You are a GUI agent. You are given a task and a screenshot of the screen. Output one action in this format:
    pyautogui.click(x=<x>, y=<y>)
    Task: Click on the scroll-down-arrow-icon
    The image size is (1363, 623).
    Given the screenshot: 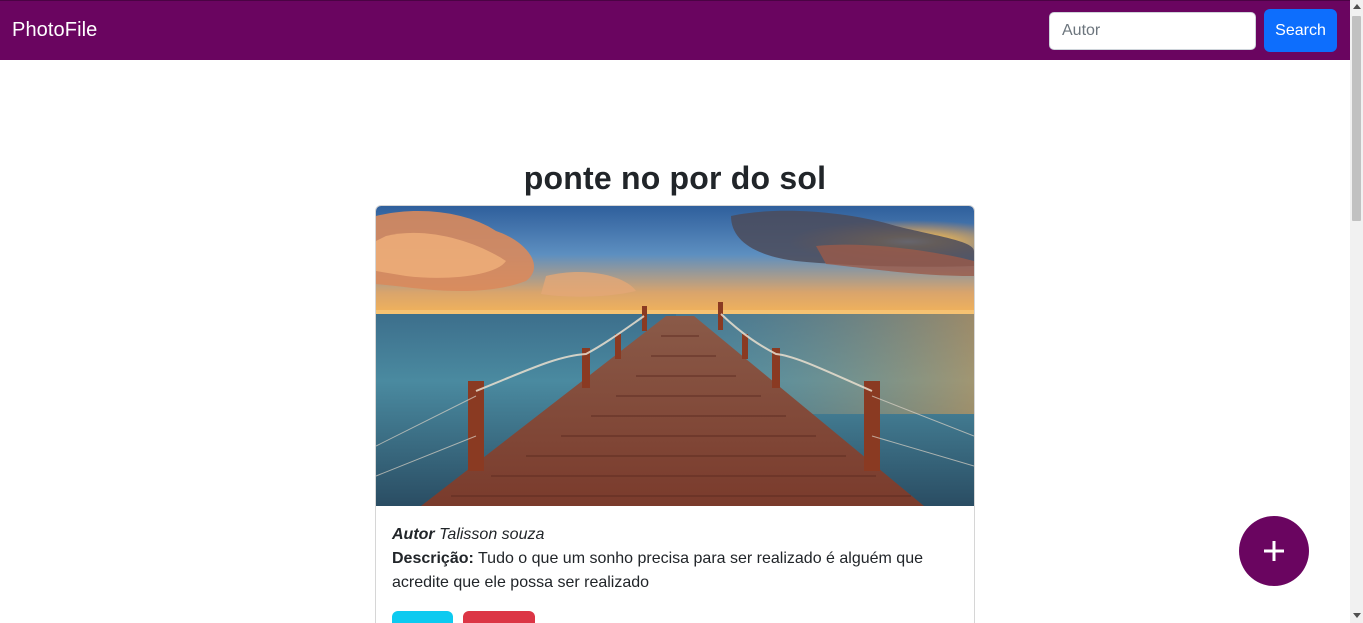 What is the action you would take?
    pyautogui.click(x=1357, y=615)
    